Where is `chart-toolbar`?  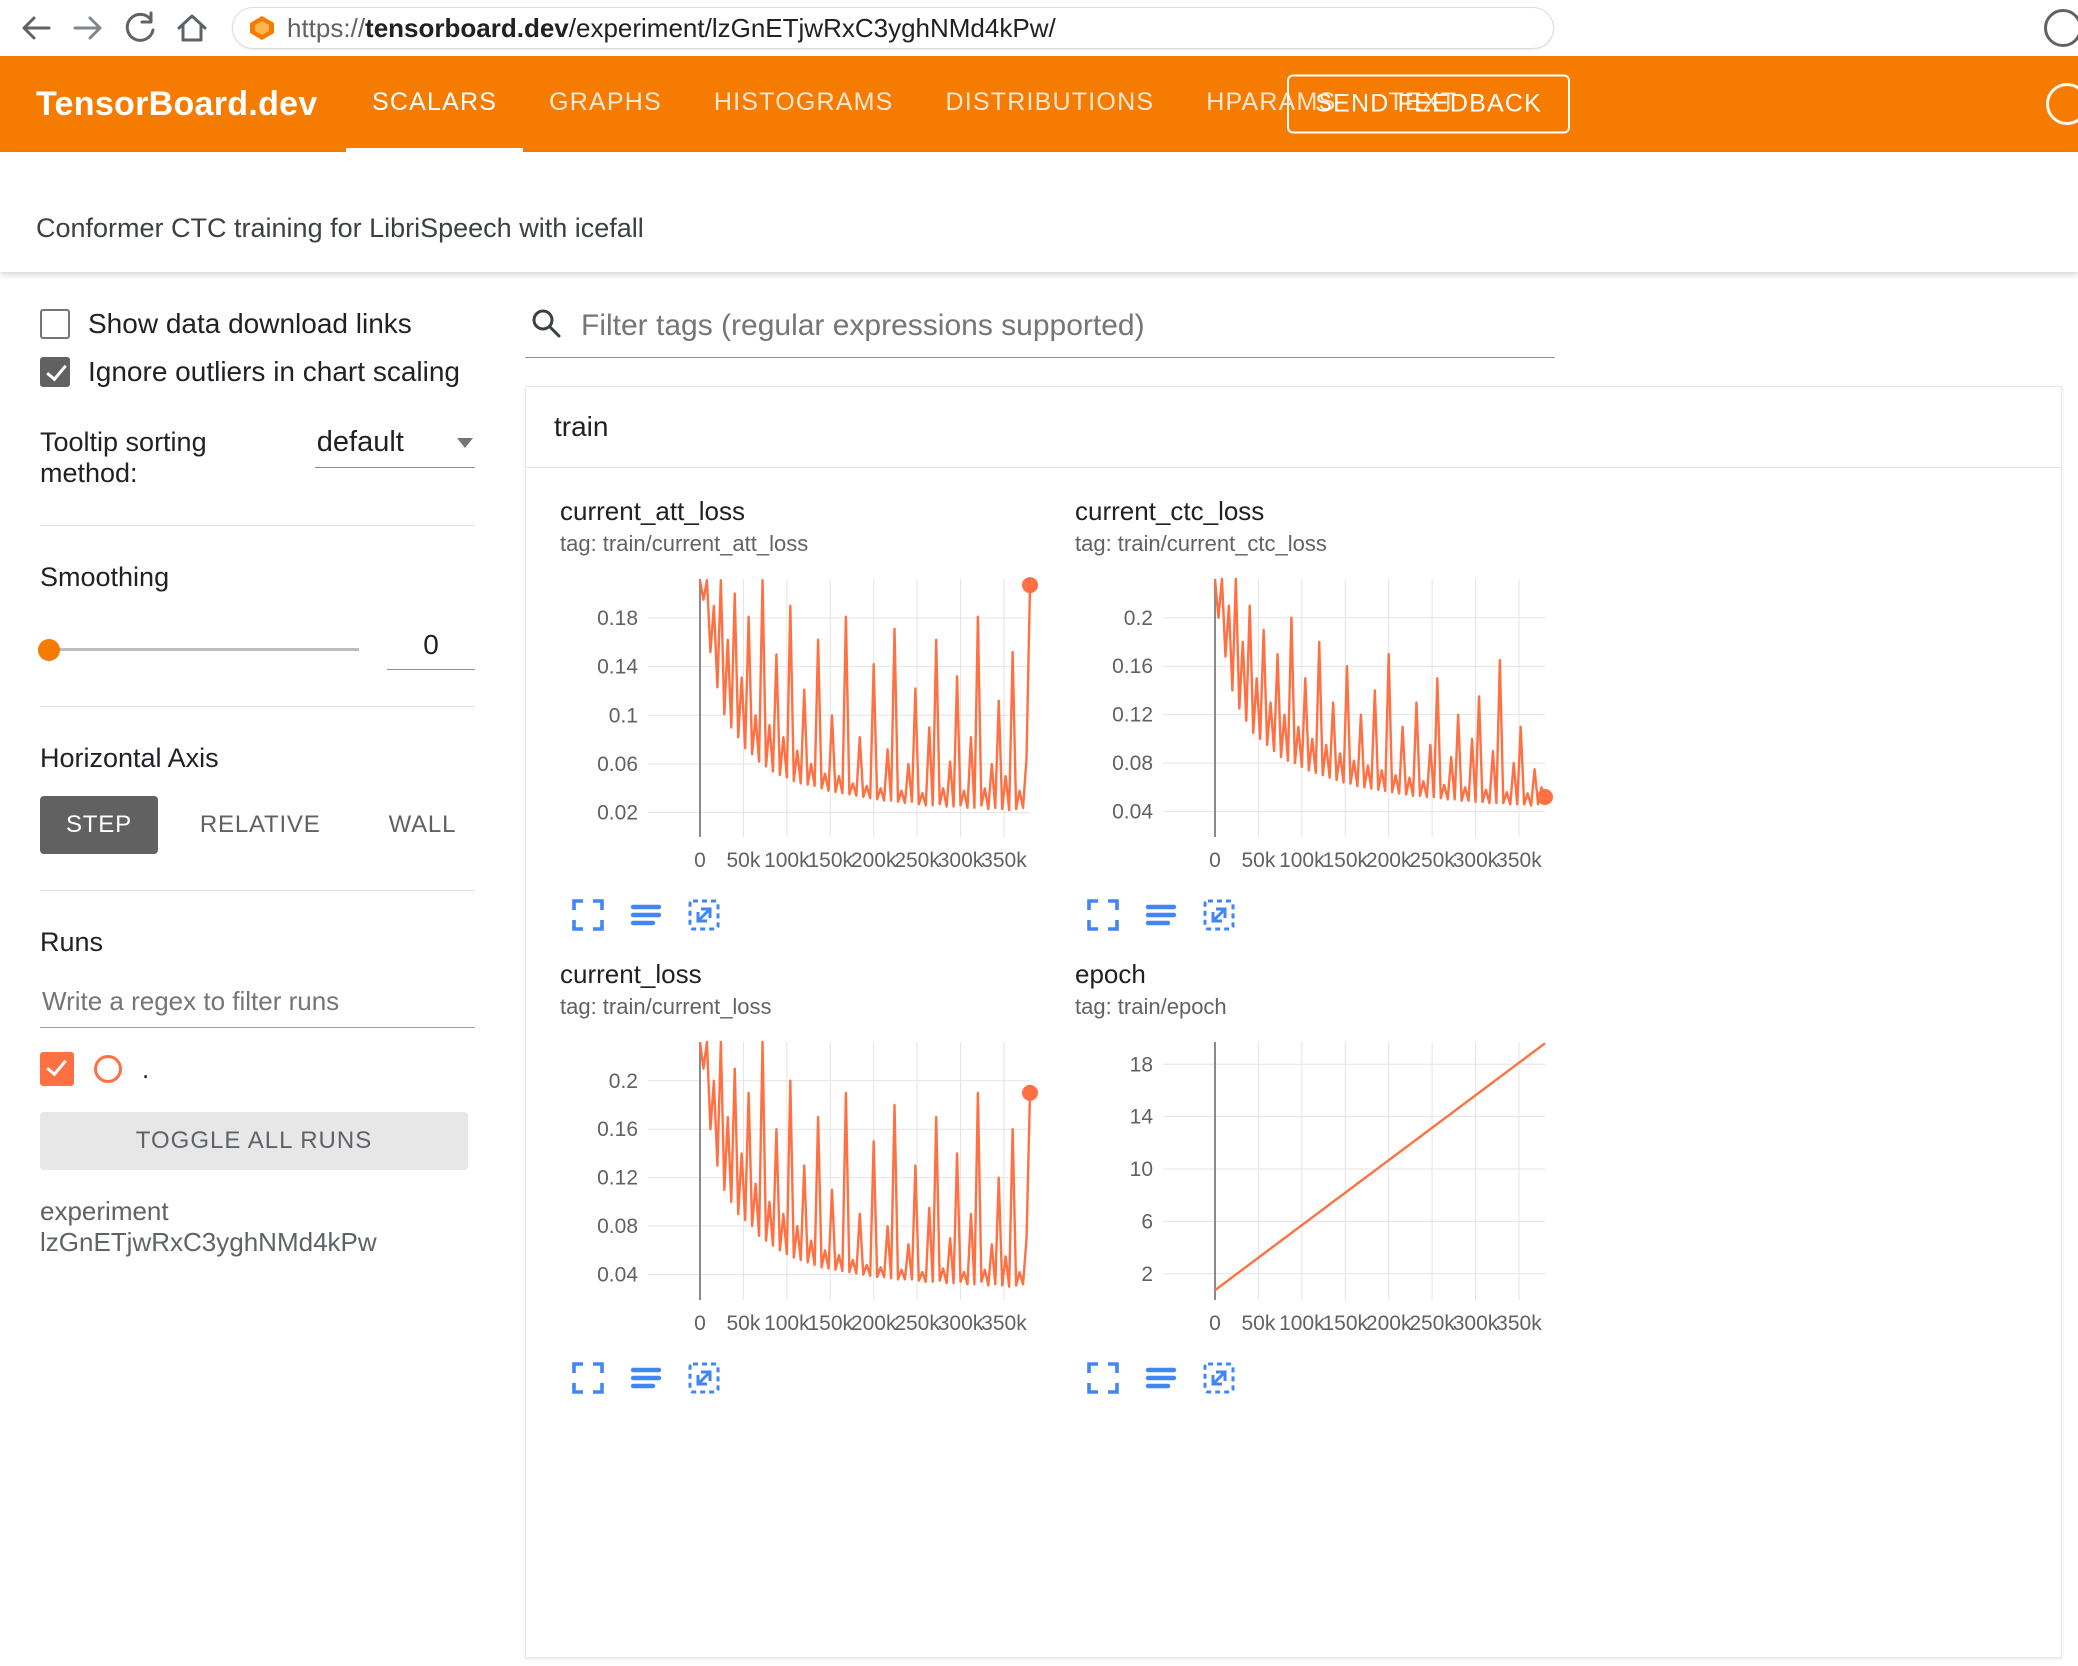
chart-toolbar is located at coordinates (817, 915).